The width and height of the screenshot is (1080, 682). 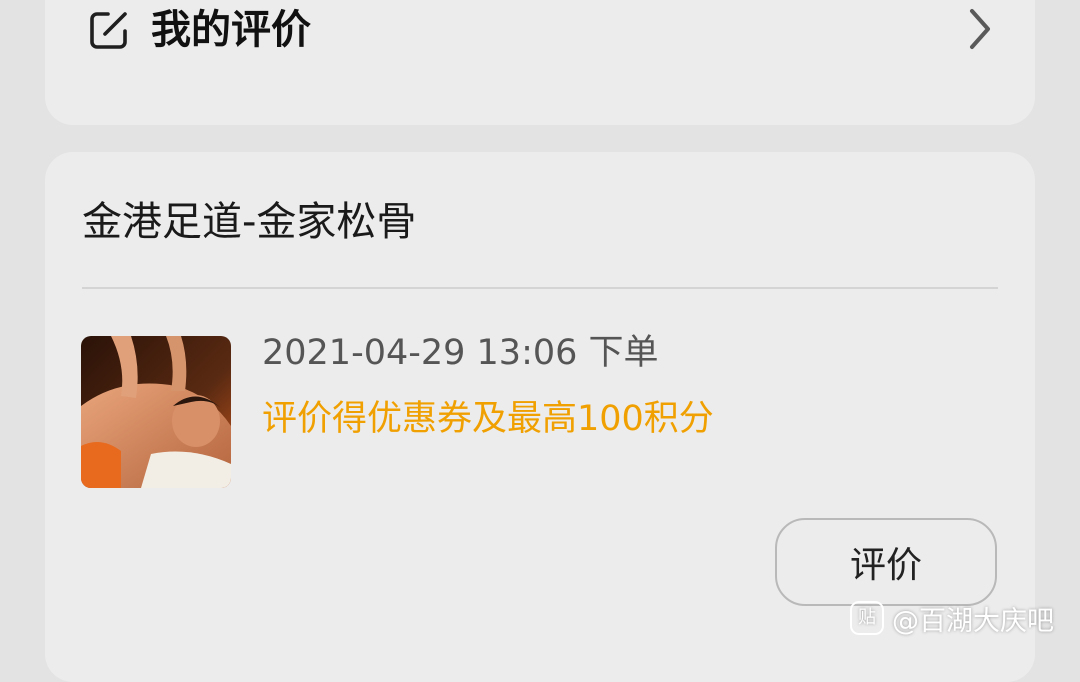 What do you see at coordinates (973, 621) in the screenshot?
I see `watermark-text: @百湖大庆吧` at bounding box center [973, 621].